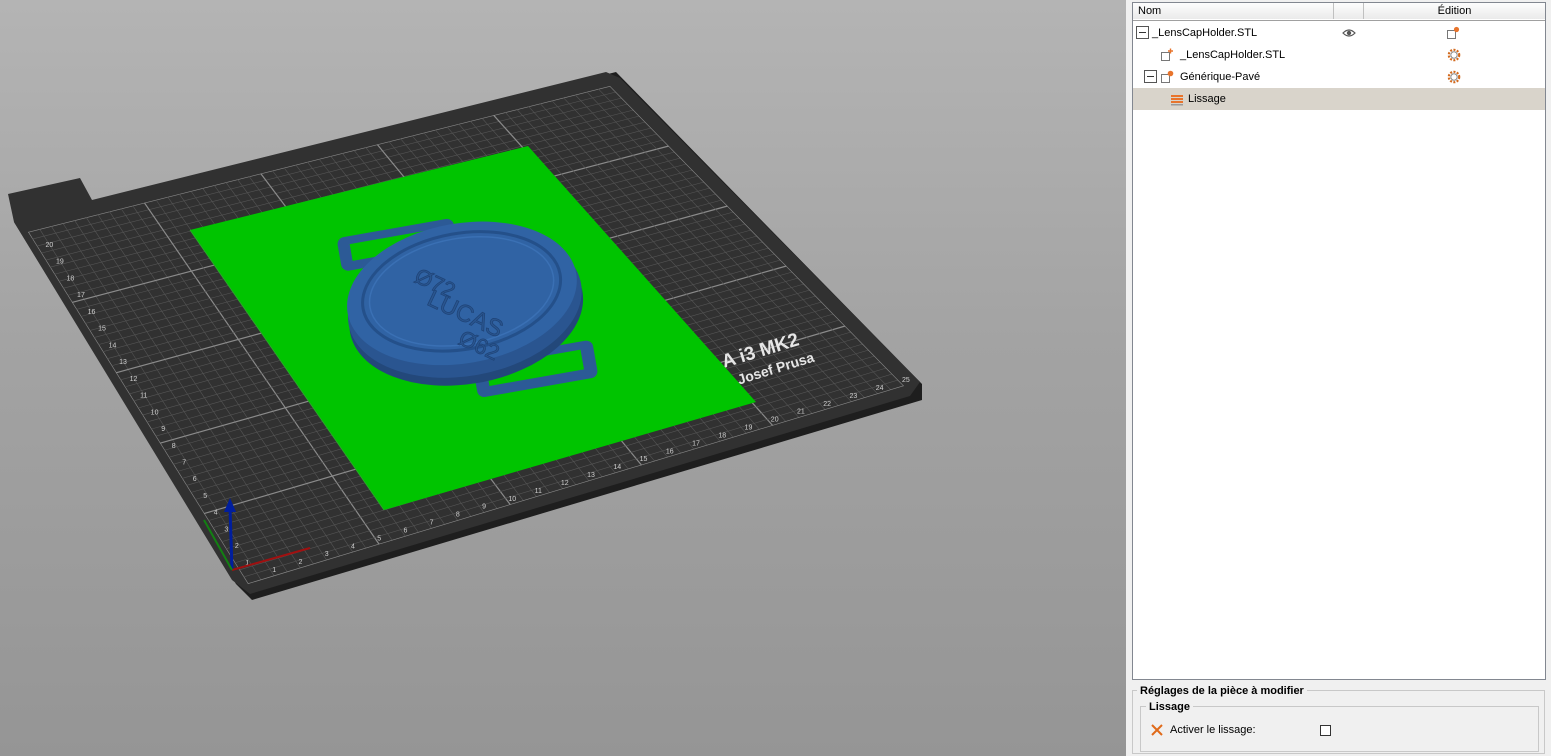 This screenshot has height=756, width=1551. I want to click on column-header-name: Nom, so click(1233, 11).